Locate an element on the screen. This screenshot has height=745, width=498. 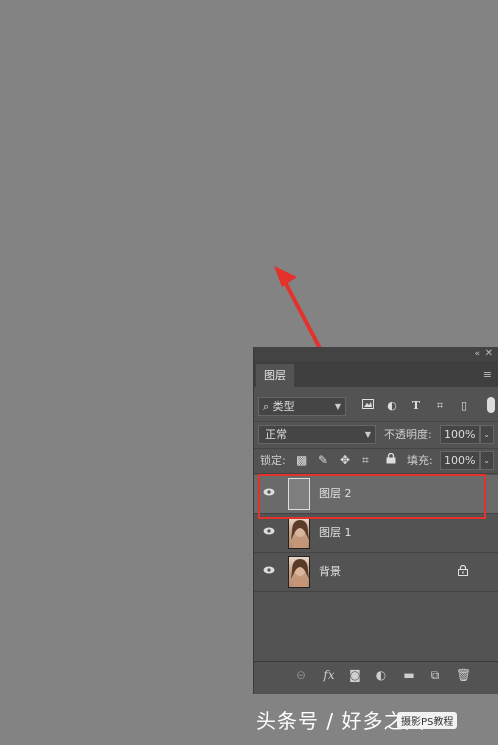
panel-menu-icon: ≡ is located at coordinates (487, 374).